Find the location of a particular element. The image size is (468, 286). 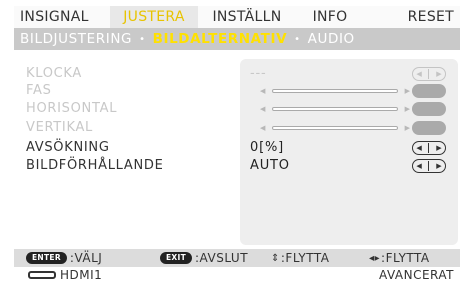

vertikal-label: VERTIKAL is located at coordinates (60, 127).